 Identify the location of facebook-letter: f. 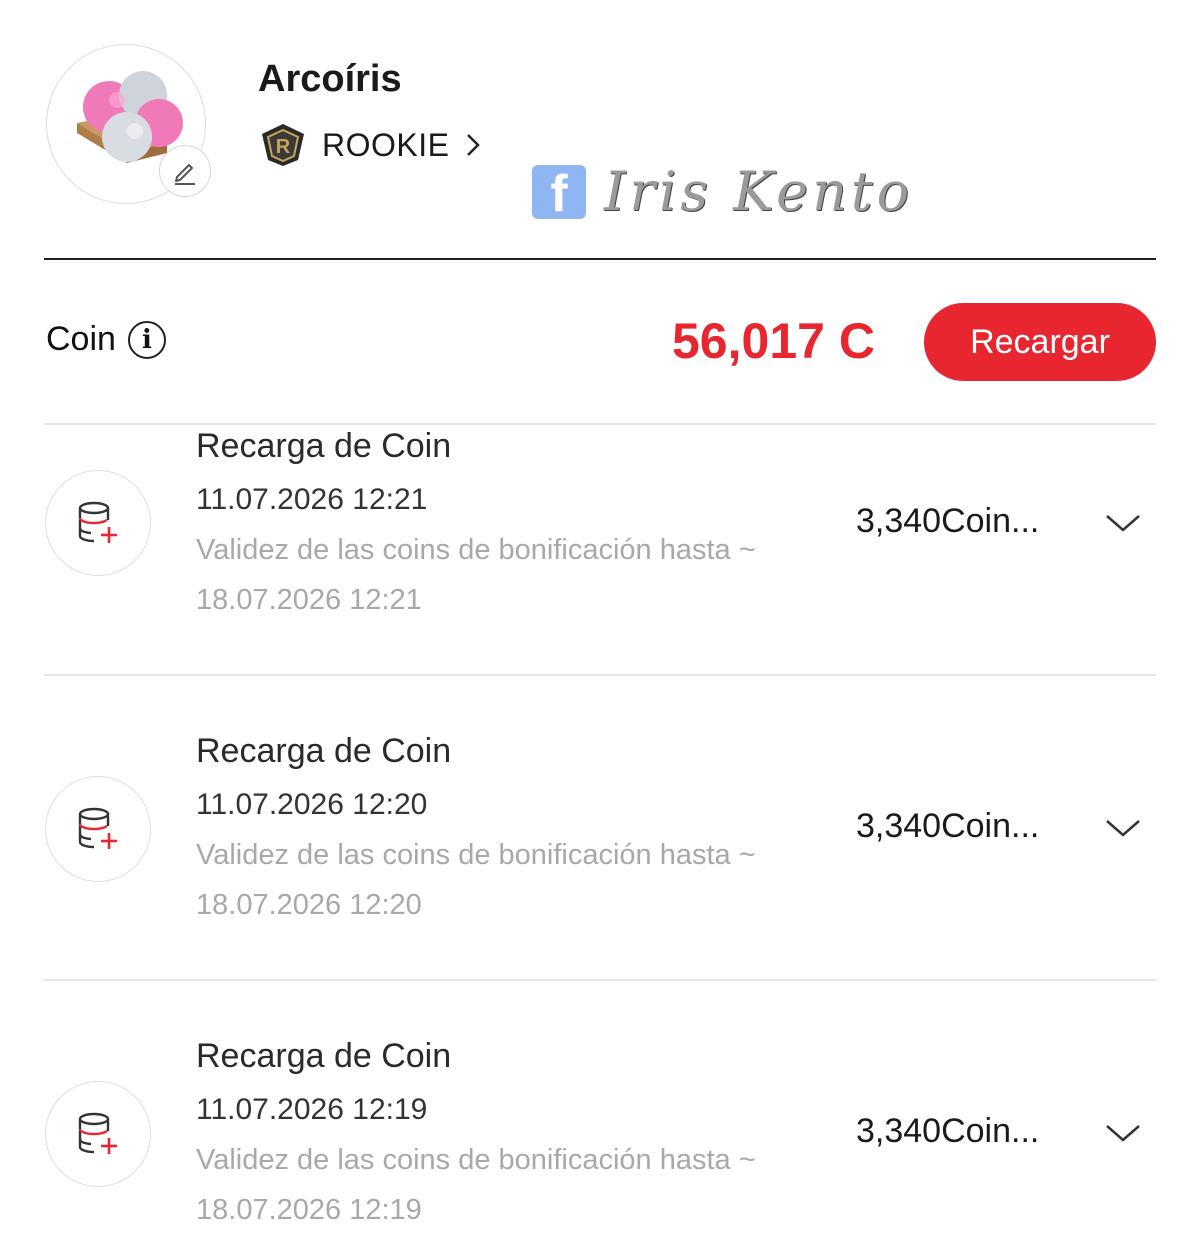
(559, 191).